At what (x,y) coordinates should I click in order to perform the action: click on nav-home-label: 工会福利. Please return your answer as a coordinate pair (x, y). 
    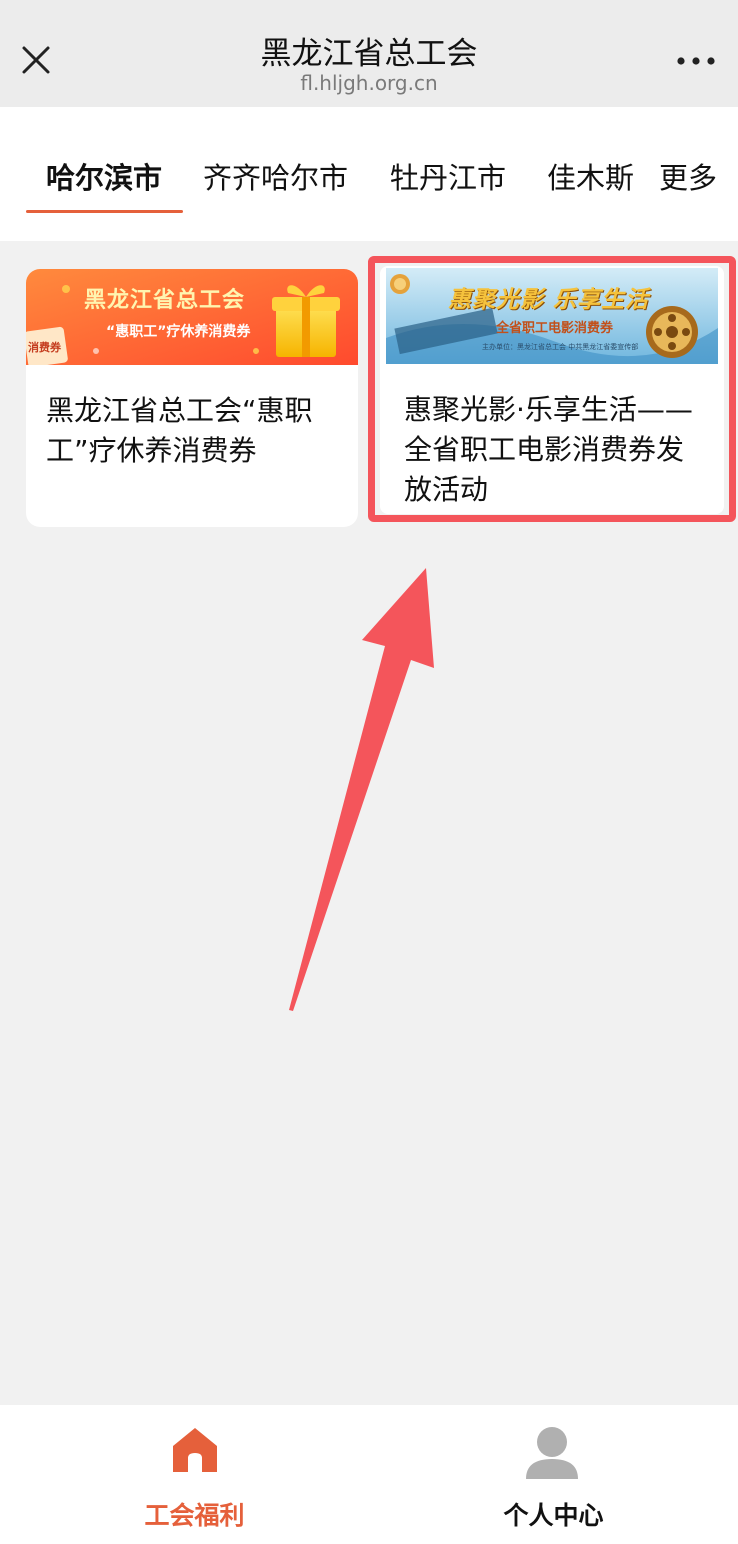
    Looking at the image, I should click on (194, 1515).